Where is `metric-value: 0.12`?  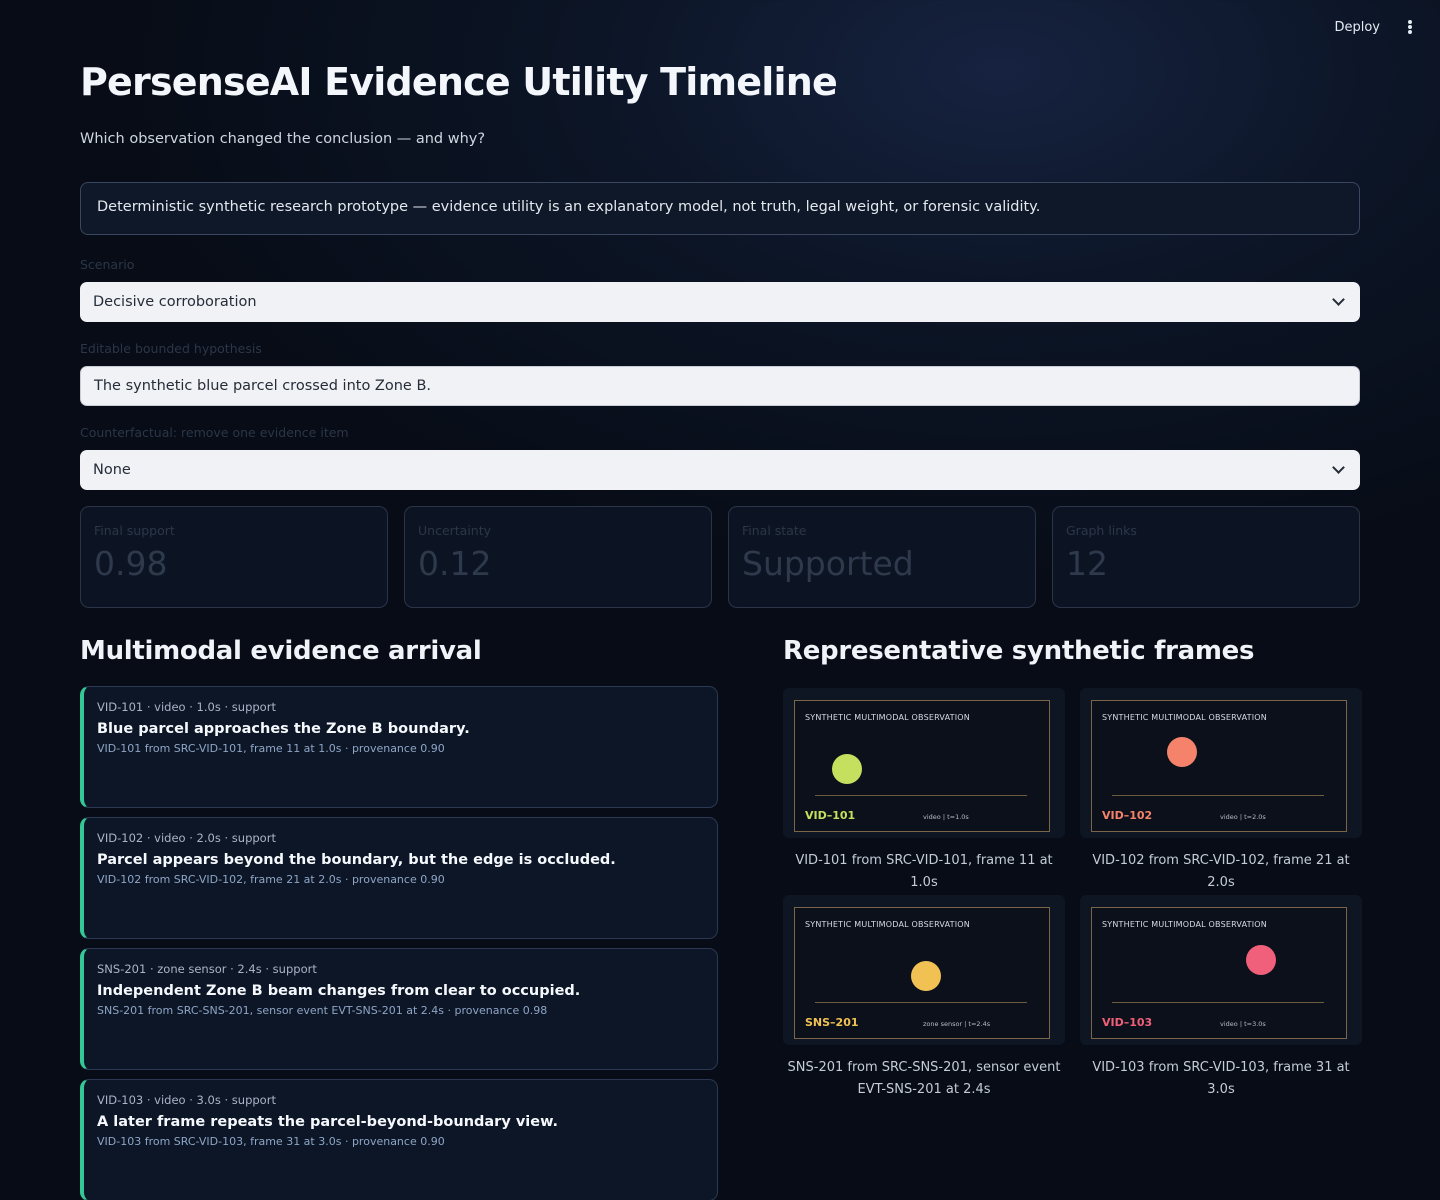 metric-value: 0.12 is located at coordinates (455, 563).